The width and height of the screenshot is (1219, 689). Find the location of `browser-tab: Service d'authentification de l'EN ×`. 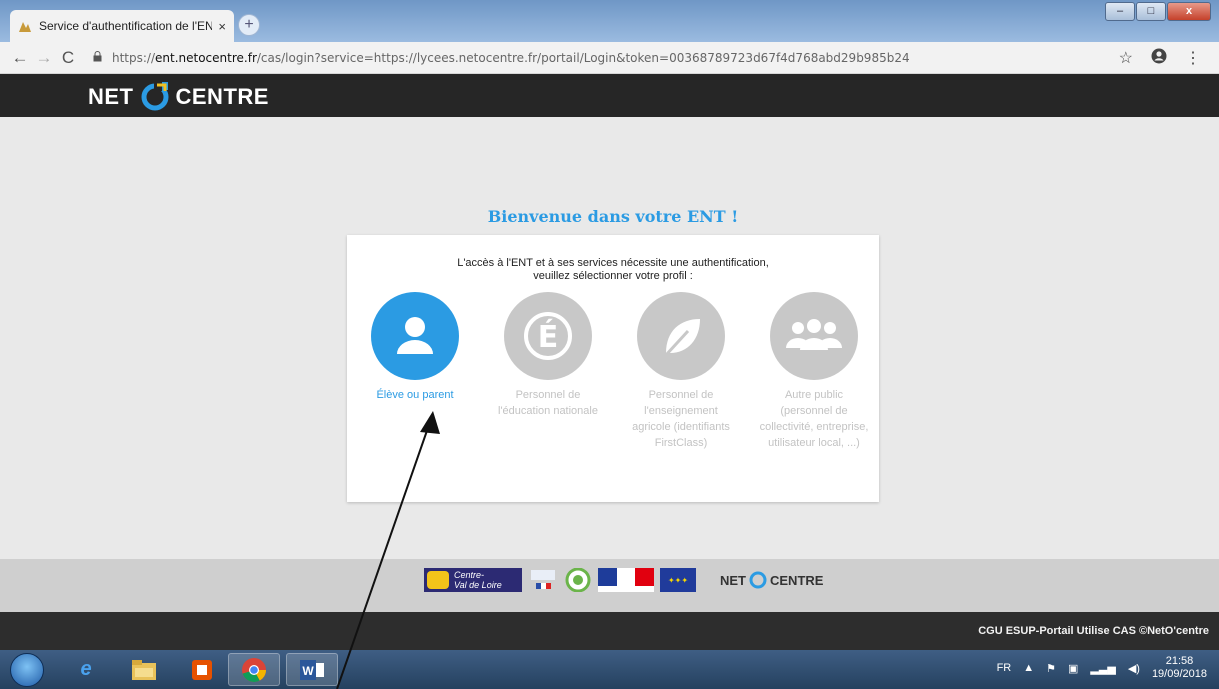

browser-tab: Service d'authentification de l'EN × is located at coordinates (122, 26).